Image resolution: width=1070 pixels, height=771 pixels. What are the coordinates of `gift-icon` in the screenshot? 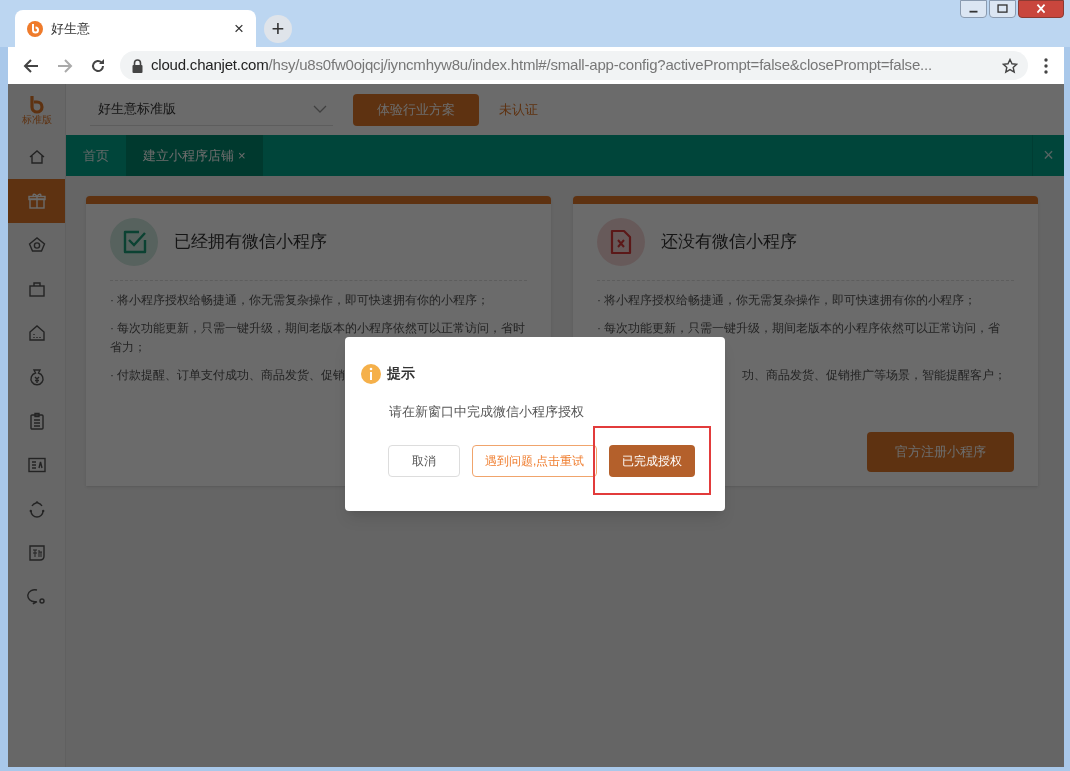 It's located at (36, 201).